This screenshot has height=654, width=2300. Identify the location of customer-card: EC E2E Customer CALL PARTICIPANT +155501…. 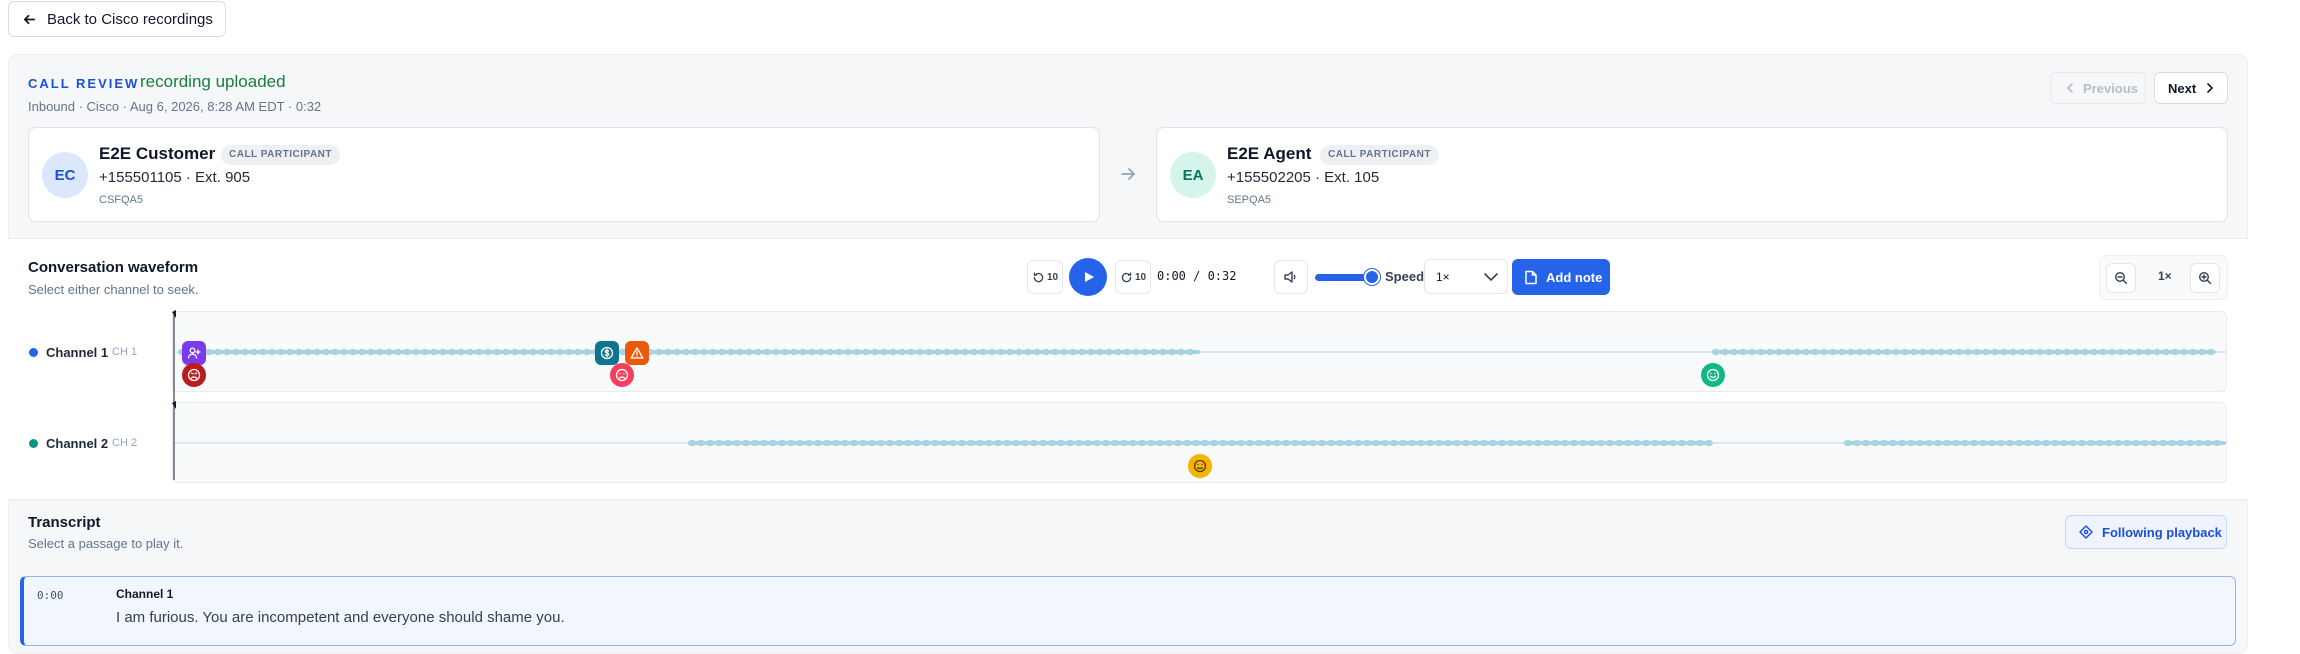
(564, 174).